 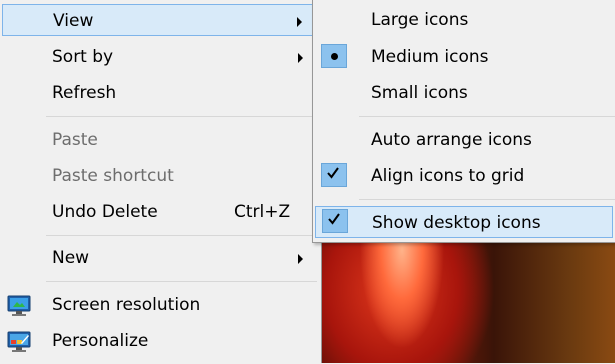 I want to click on menu-item-shortcut: Ctrl+Z, so click(x=262, y=212).